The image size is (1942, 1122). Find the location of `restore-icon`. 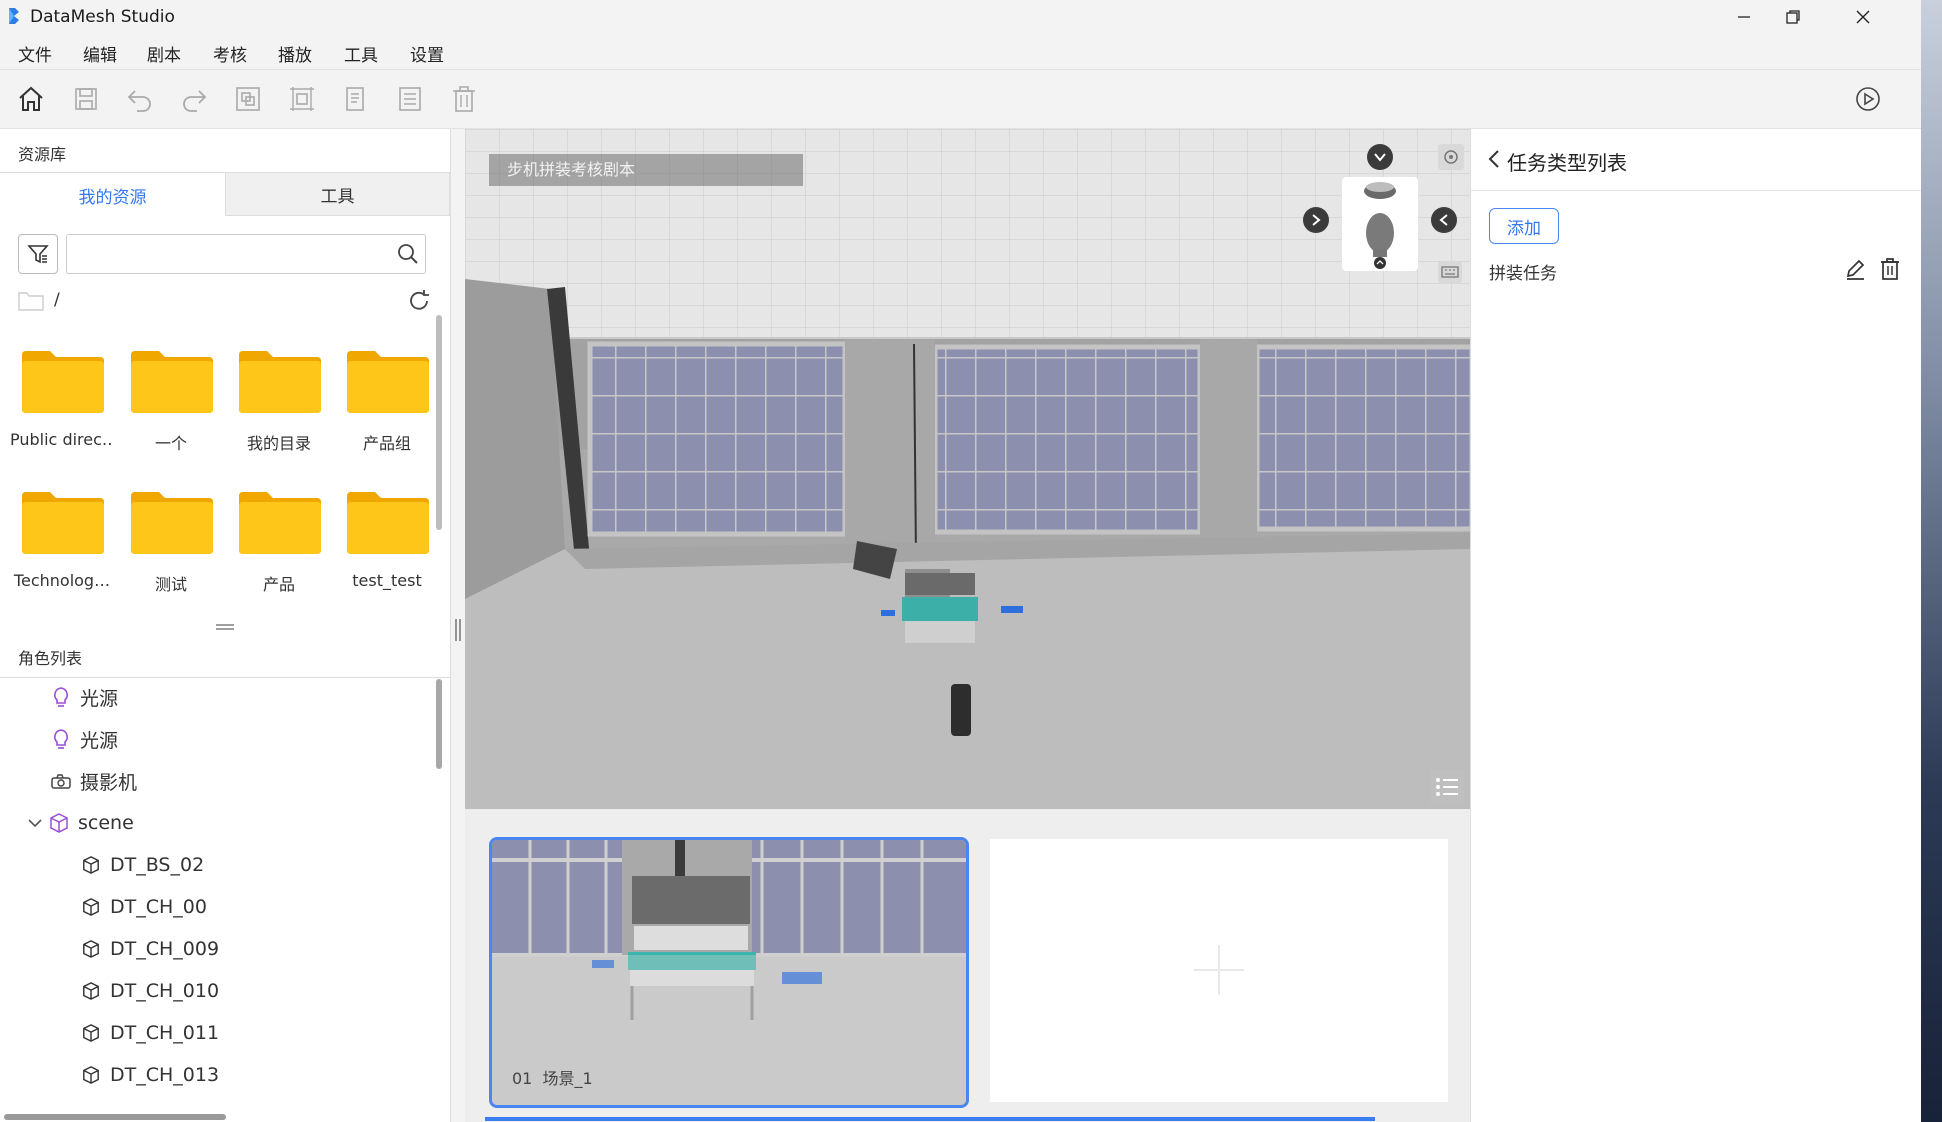

restore-icon is located at coordinates (1793, 16).